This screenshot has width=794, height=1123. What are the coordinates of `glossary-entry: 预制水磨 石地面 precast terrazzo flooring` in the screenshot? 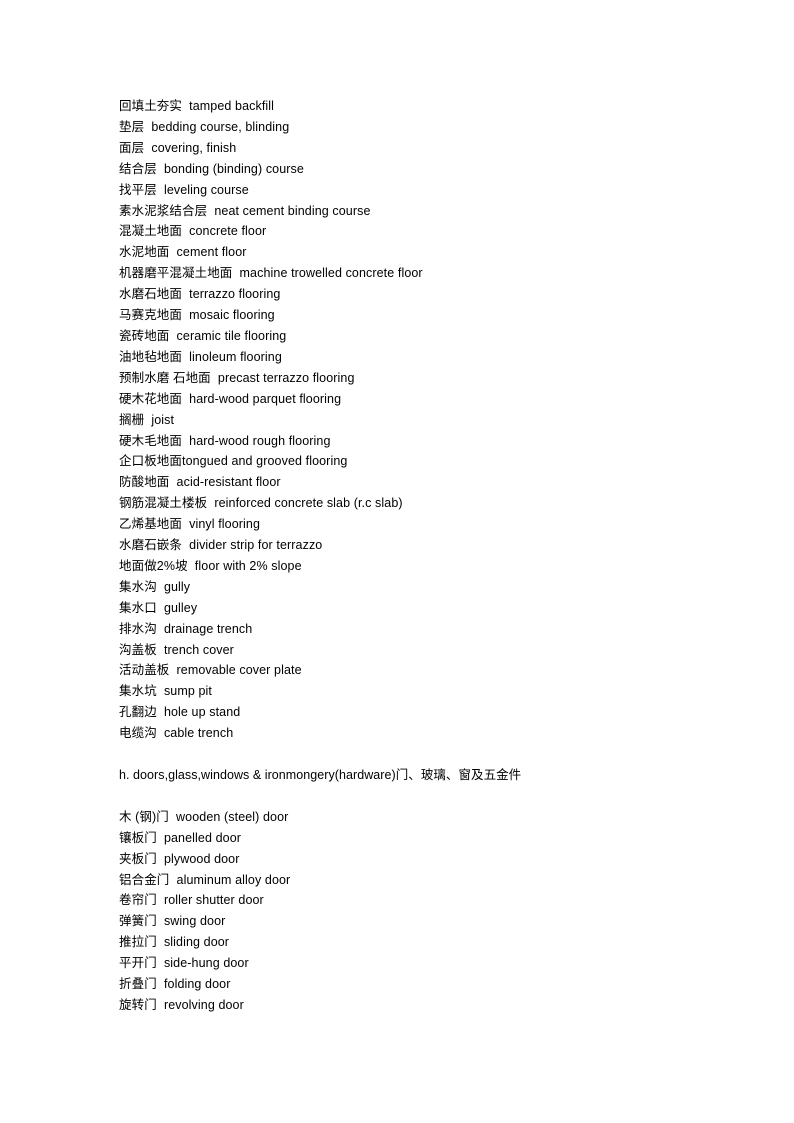 It's located at (237, 377).